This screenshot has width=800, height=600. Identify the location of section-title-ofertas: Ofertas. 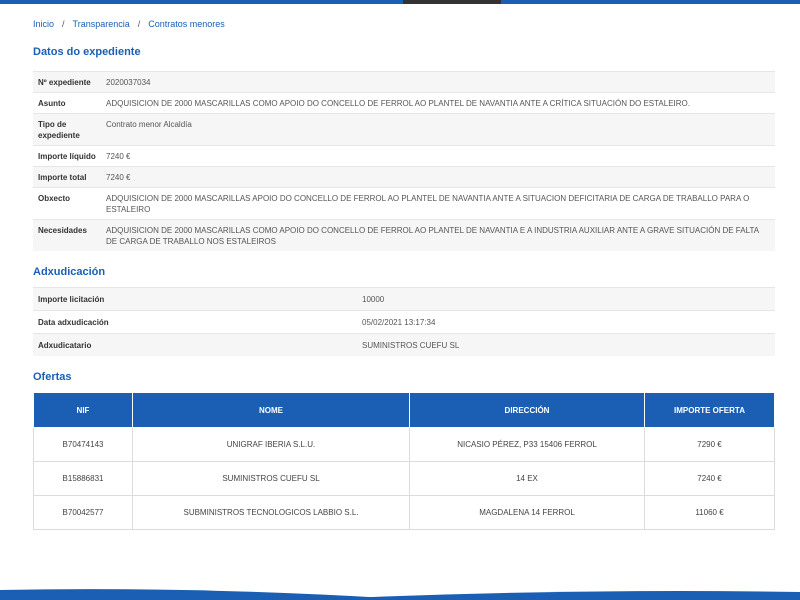
(52, 377).